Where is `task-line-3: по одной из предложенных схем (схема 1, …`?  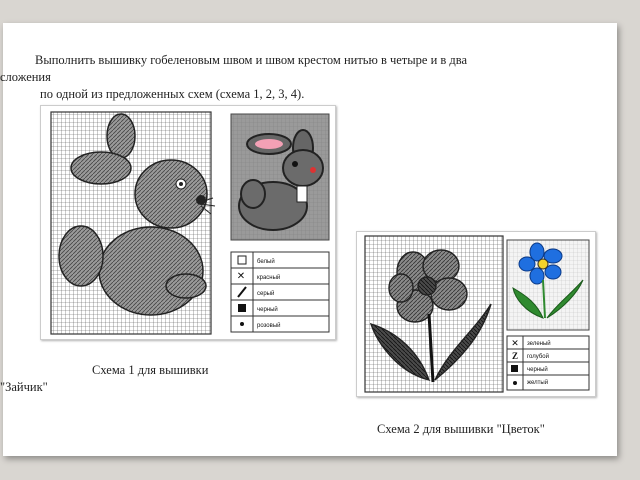
task-line-3: по одной из предложенных схем (схема 1, … is located at coordinates (172, 94).